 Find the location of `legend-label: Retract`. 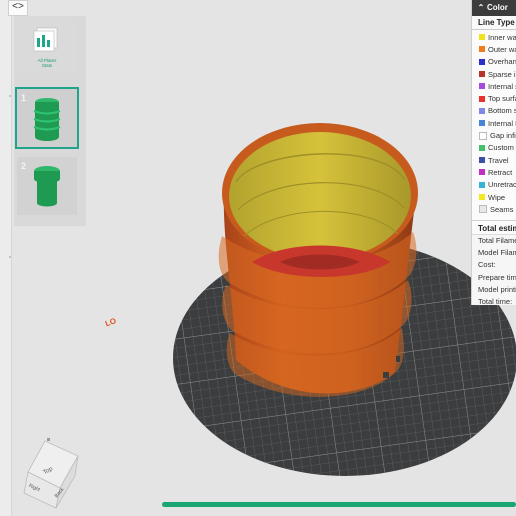

legend-label: Retract is located at coordinates (500, 172).